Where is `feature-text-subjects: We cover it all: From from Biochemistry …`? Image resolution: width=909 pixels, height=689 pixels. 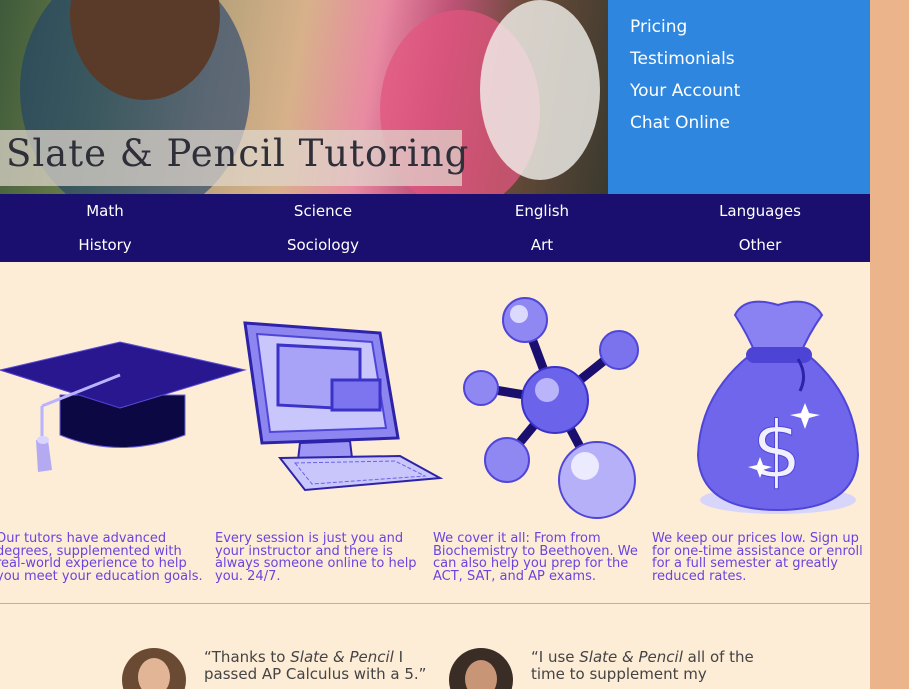
feature-text-subjects: We cover it all: From from Biochemistry … is located at coordinates (535, 557).